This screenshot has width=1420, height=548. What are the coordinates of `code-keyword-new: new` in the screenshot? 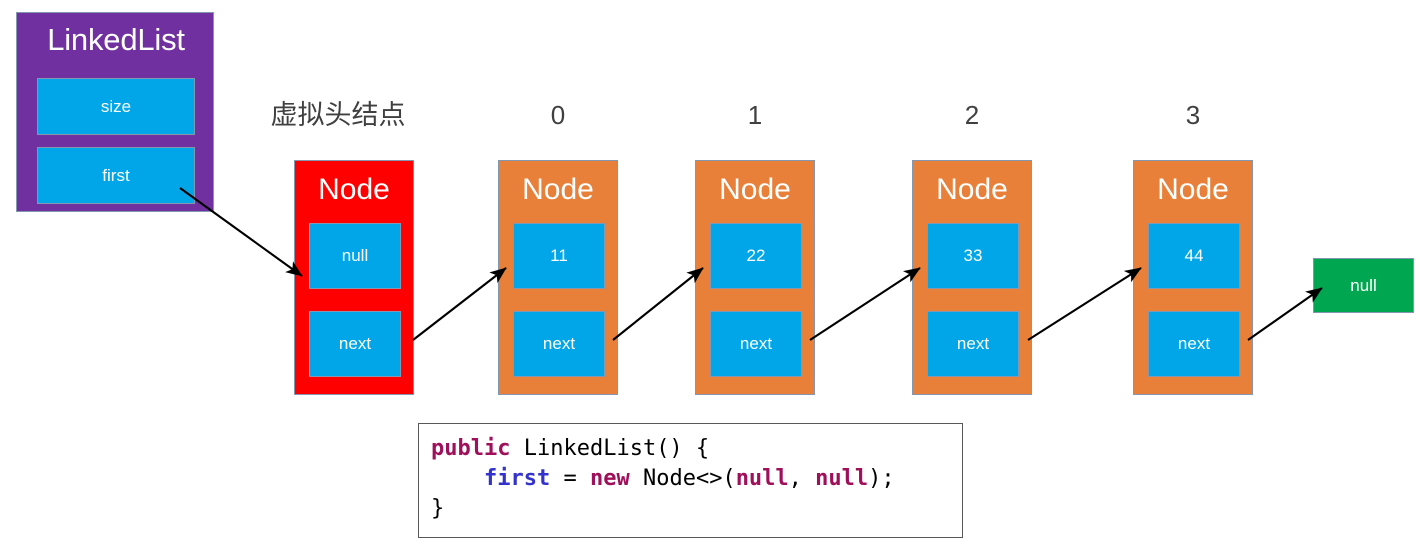 It's located at (609, 478).